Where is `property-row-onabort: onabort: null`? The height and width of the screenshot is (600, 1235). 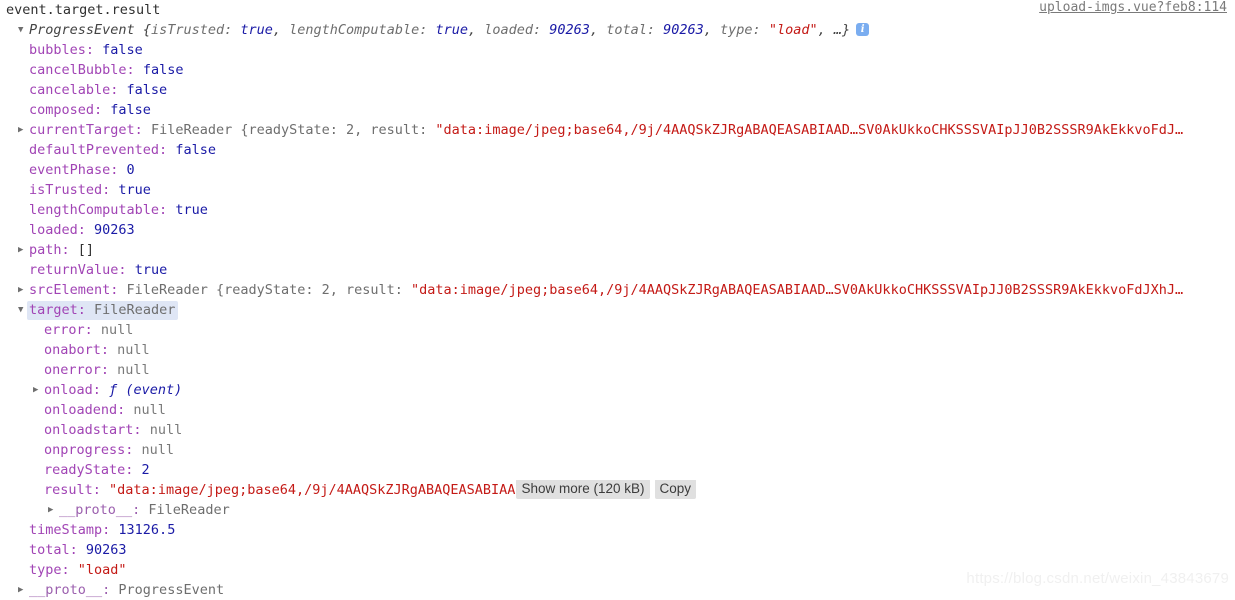 property-row-onabort: onabort: null is located at coordinates (617, 350).